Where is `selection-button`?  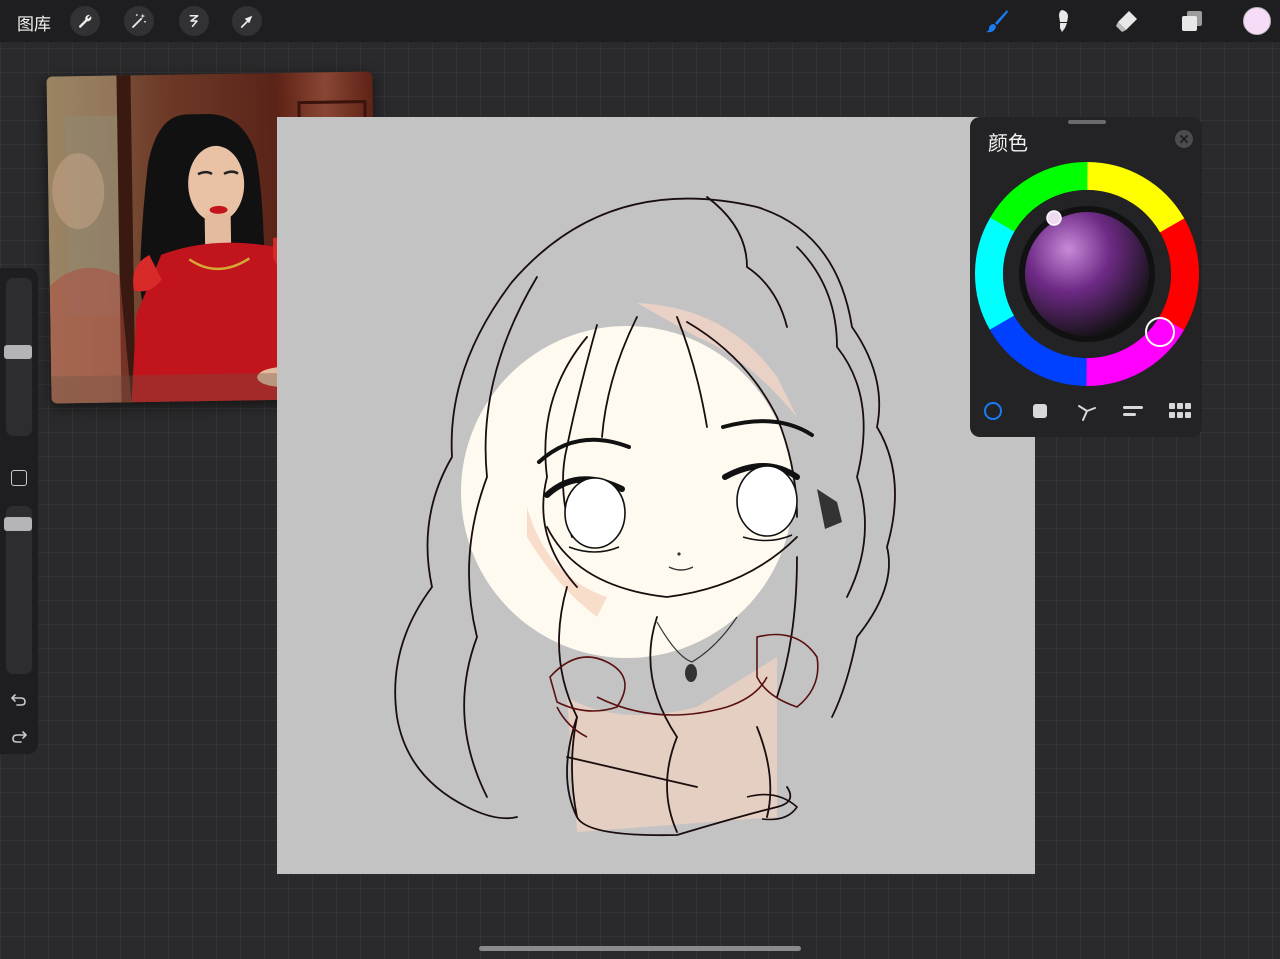
selection-button is located at coordinates (194, 21).